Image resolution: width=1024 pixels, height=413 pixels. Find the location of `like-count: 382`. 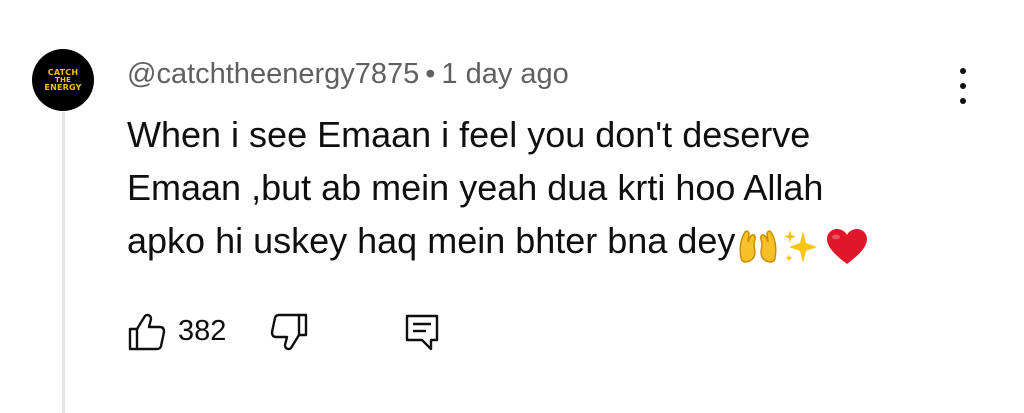

like-count: 382 is located at coordinates (202, 331).